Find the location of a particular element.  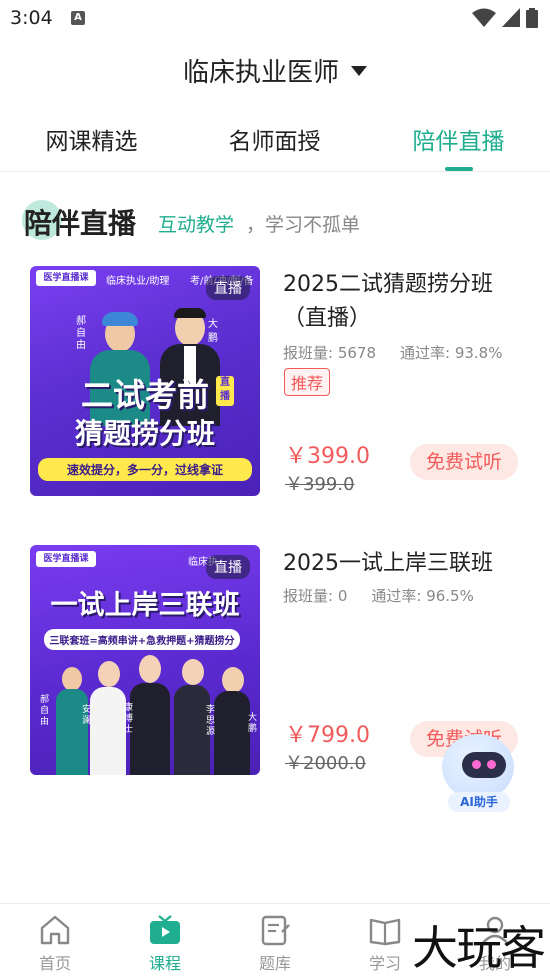

clipboard-icon is located at coordinates (275, 930).